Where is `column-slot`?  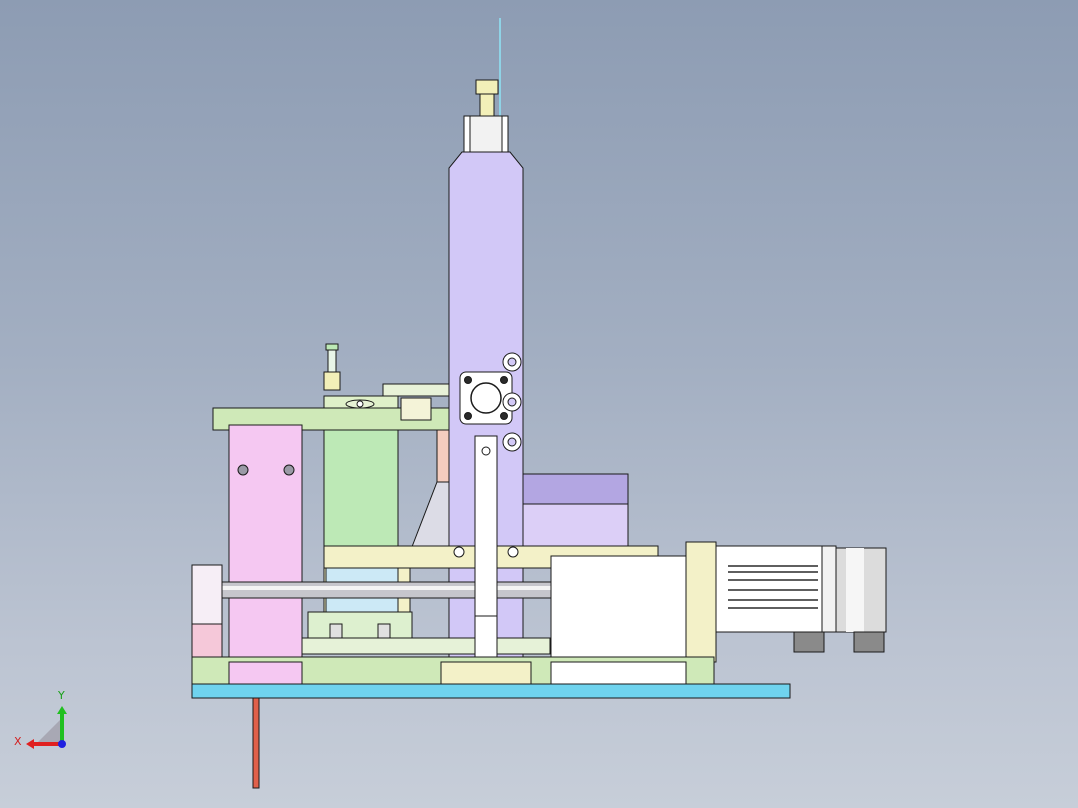
column-slot is located at coordinates (486, 549).